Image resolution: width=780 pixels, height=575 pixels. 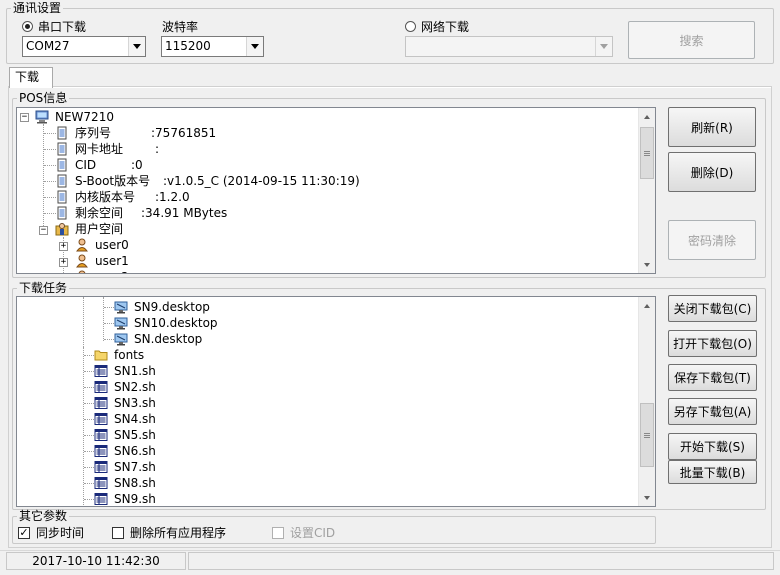 I want to click on computer-icon, so click(x=42, y=117).